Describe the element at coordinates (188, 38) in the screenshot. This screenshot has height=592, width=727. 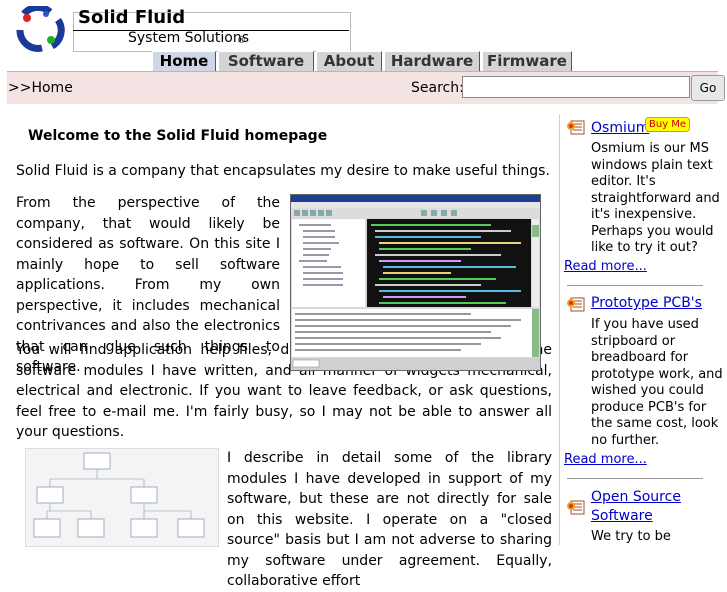
I see `brand-subtitle: System Solutions` at that location.